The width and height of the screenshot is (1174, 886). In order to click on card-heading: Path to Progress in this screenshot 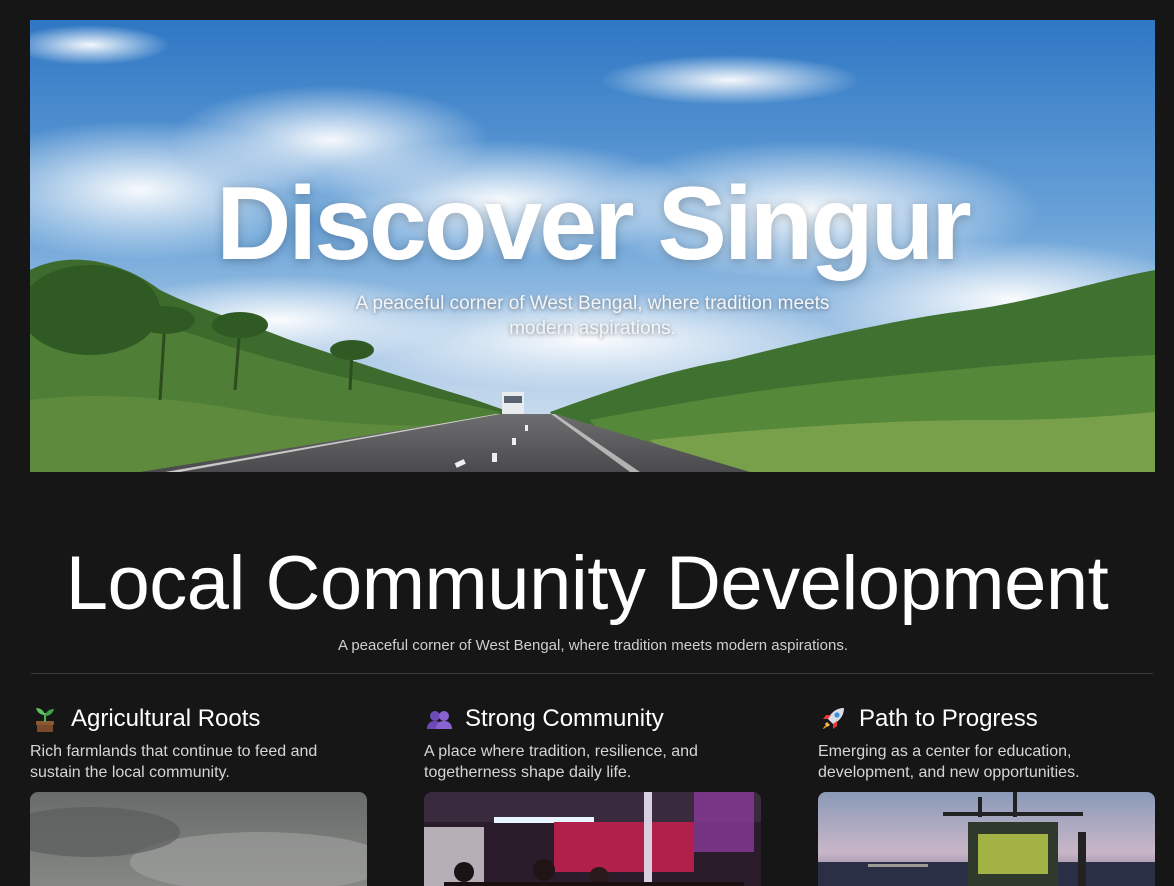, I will do `click(988, 719)`.